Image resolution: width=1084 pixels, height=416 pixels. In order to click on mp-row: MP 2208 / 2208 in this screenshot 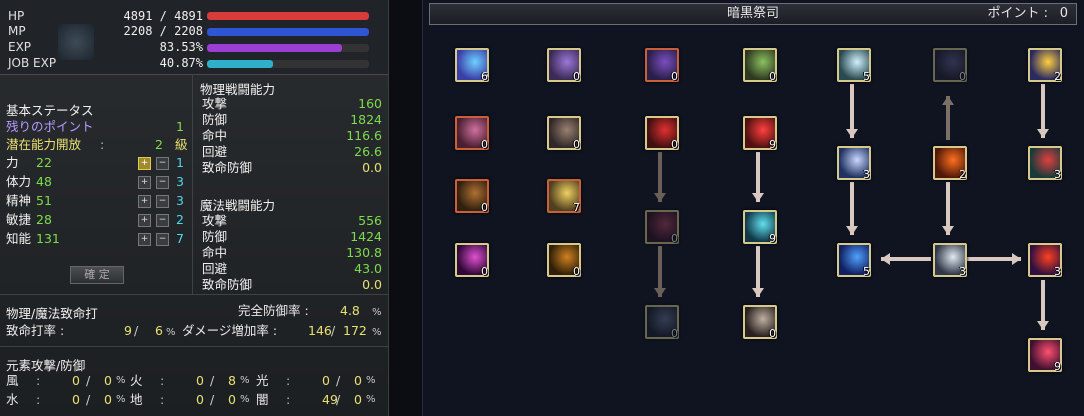, I will do `click(105, 31)`.